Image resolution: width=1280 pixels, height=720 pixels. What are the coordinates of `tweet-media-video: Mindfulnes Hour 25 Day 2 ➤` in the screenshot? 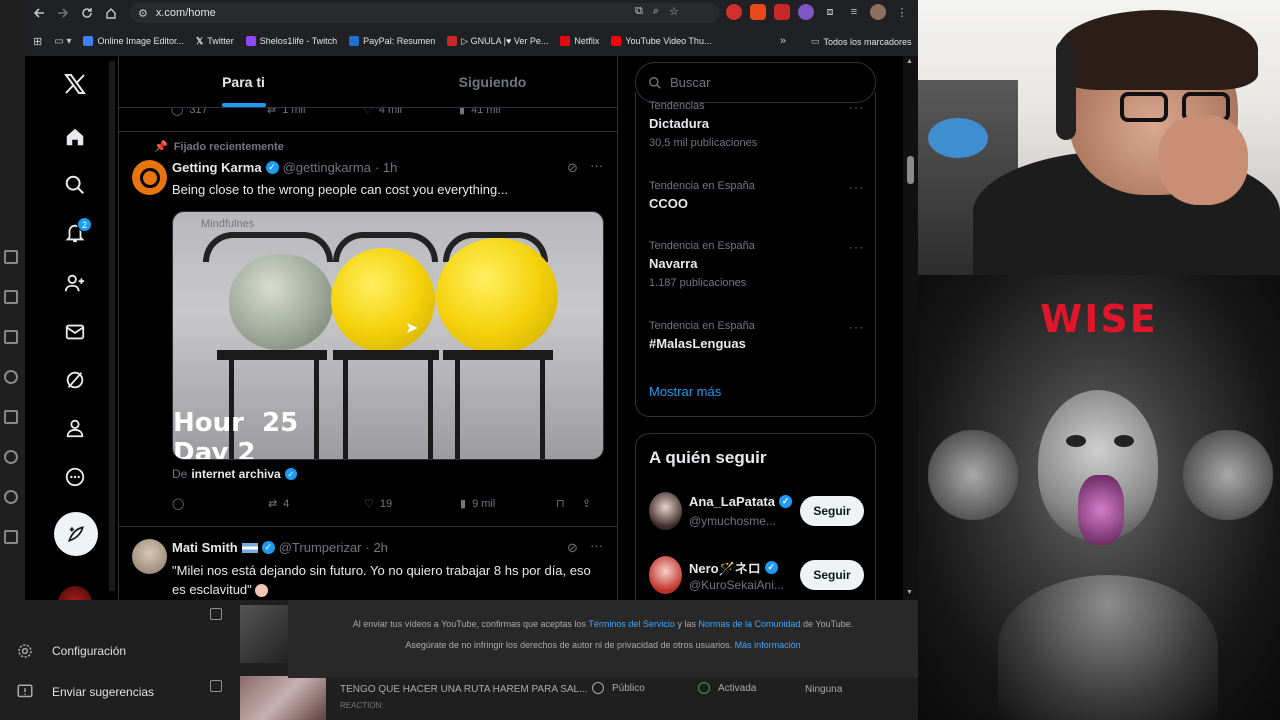 It's located at (388, 335).